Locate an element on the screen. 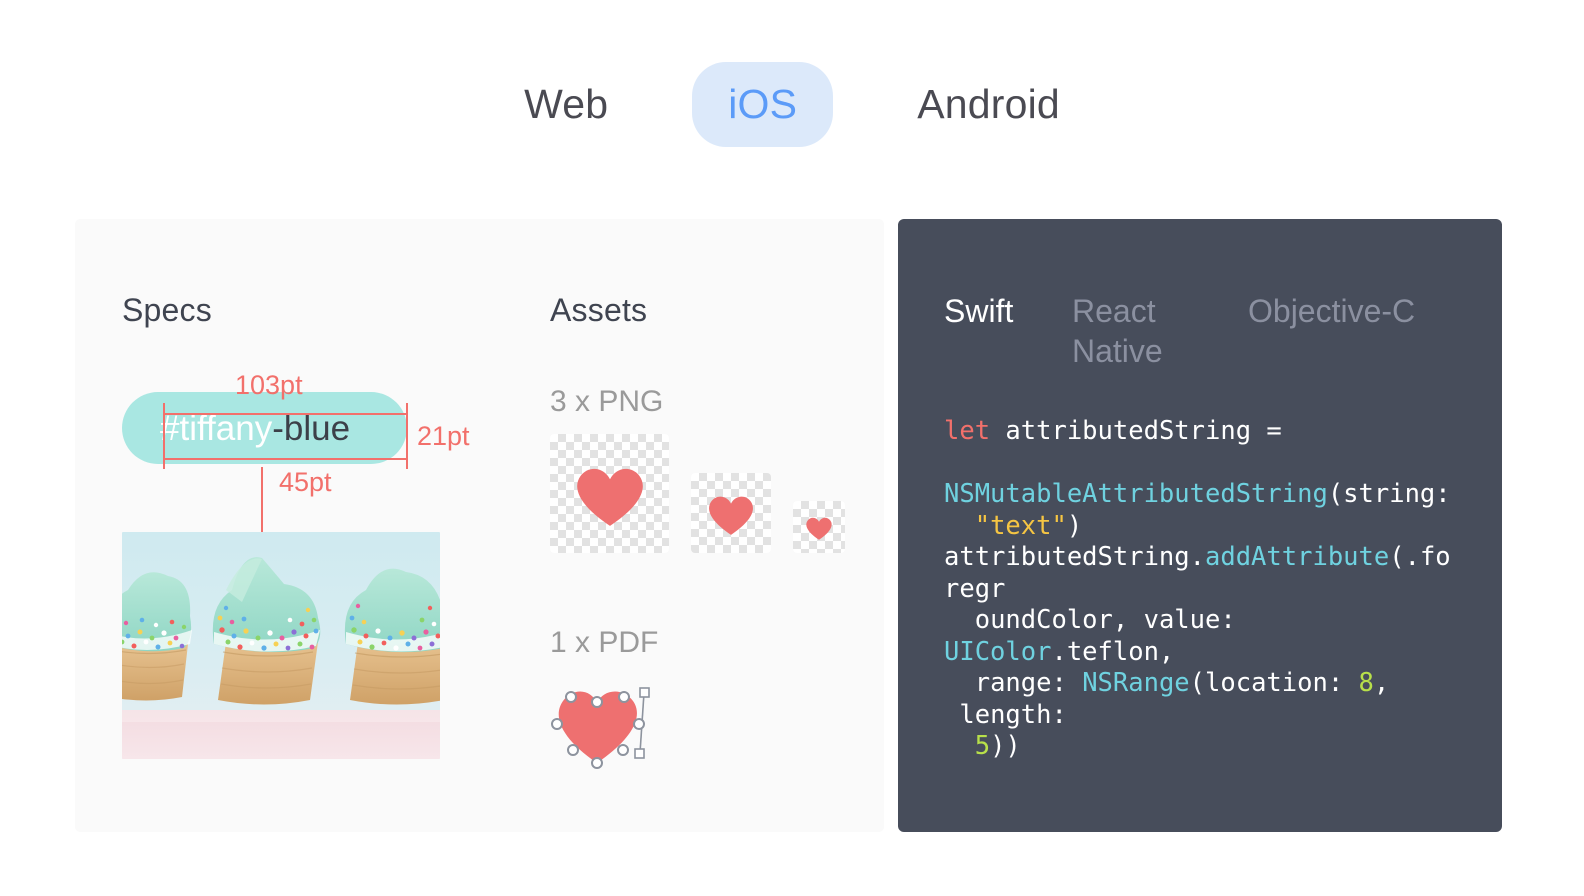 The image size is (1584, 896). heart-vector-icon is located at coordinates (600, 728).